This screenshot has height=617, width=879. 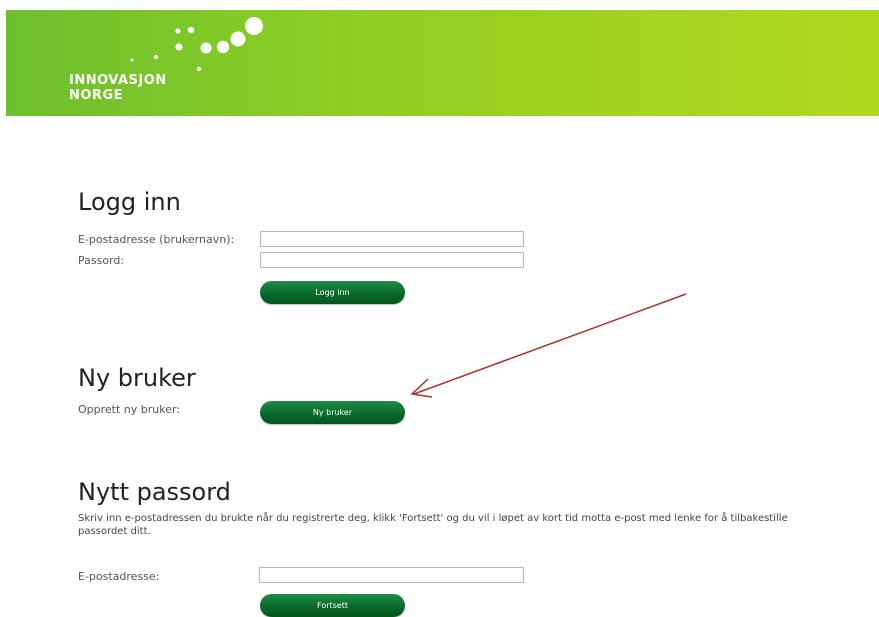 I want to click on new-password-email-input, so click(x=391, y=575).